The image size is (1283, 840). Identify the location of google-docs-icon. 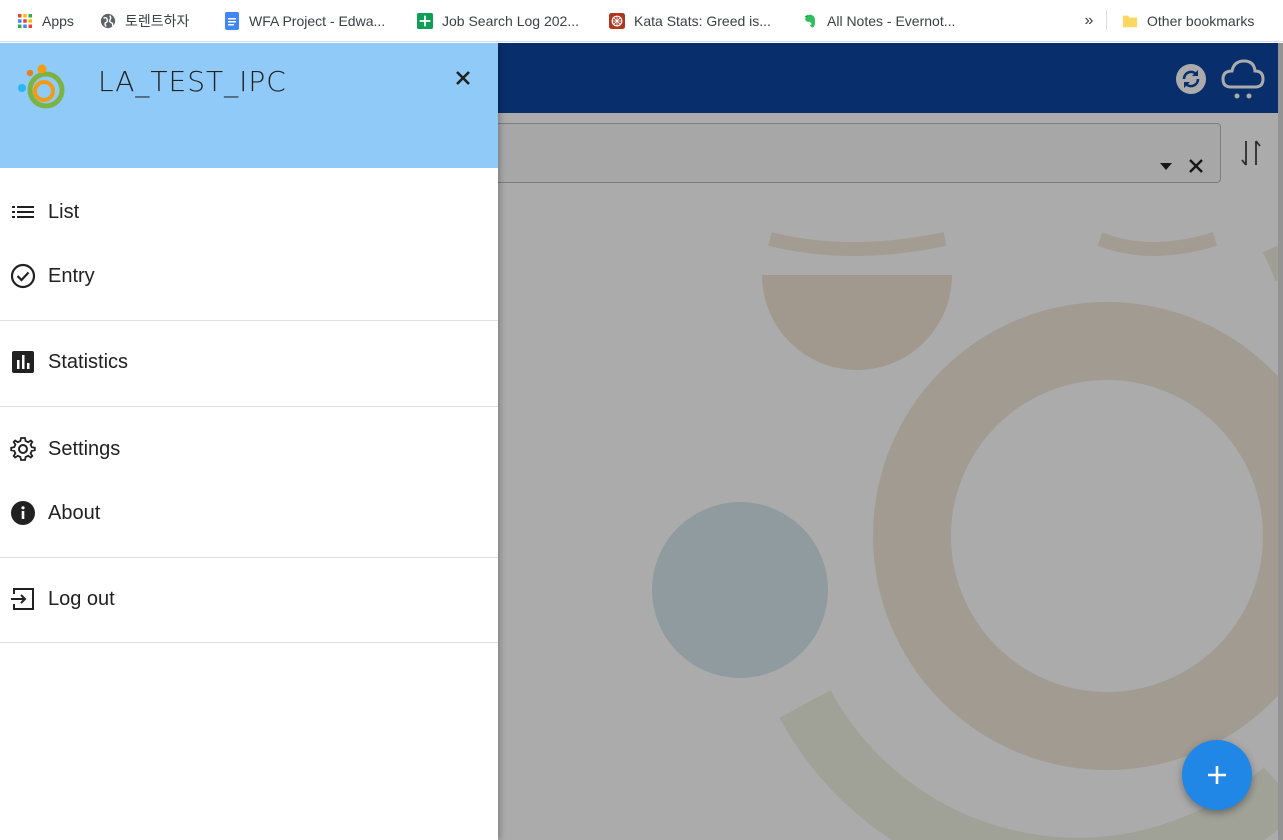
(232, 21).